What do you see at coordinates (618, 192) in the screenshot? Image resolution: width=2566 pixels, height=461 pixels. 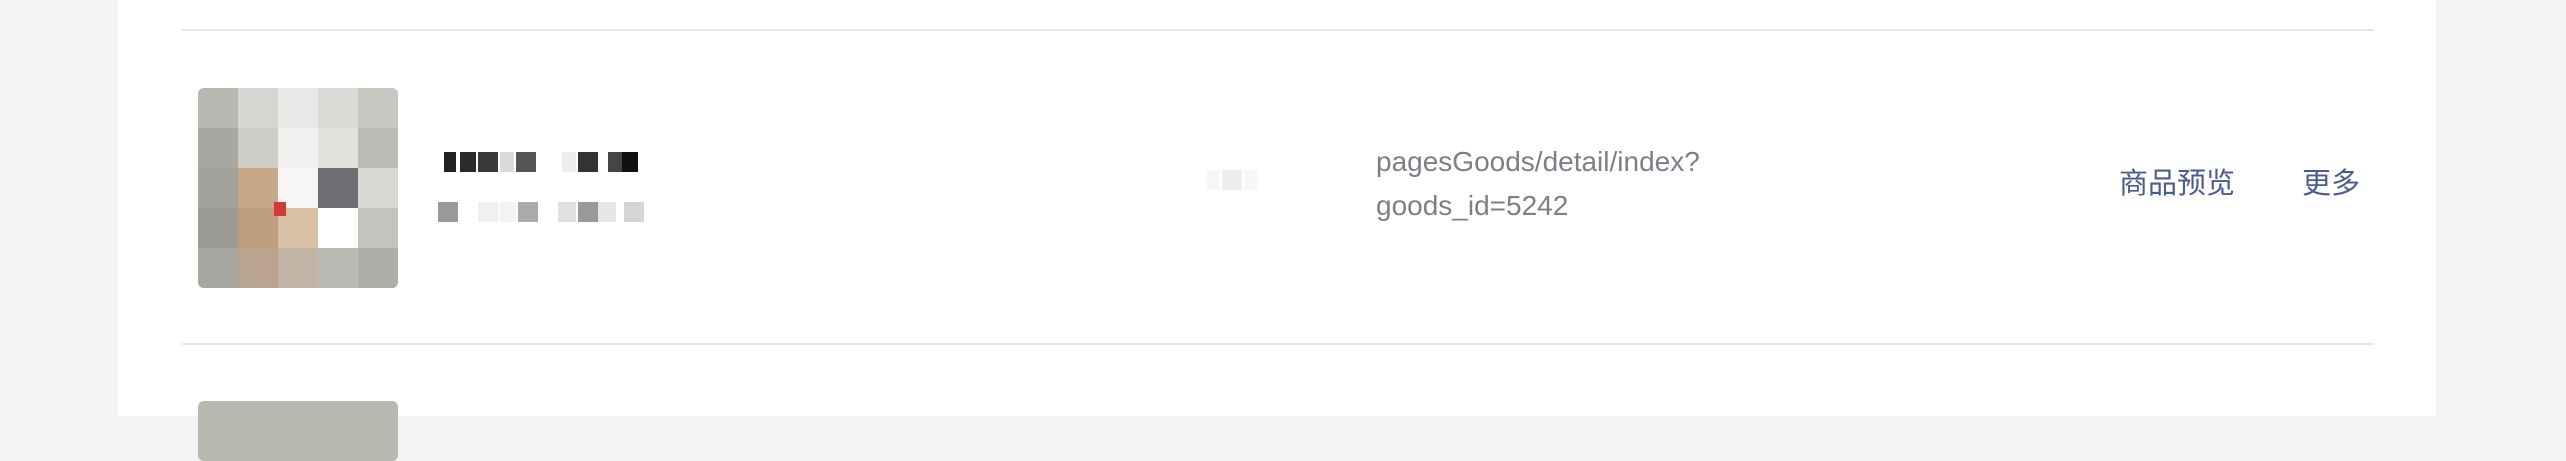 I see `product-name` at bounding box center [618, 192].